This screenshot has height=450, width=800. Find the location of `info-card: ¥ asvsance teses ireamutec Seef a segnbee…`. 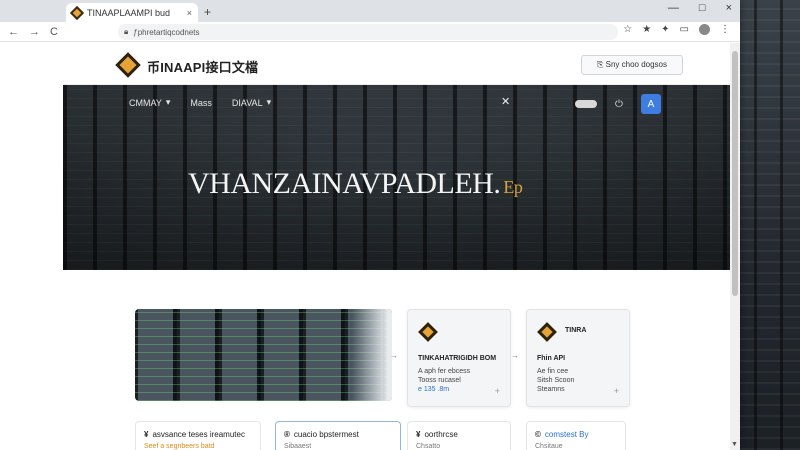

info-card: ¥ asvsance teses ireamutec Seef a segnbee… is located at coordinates (198, 435).